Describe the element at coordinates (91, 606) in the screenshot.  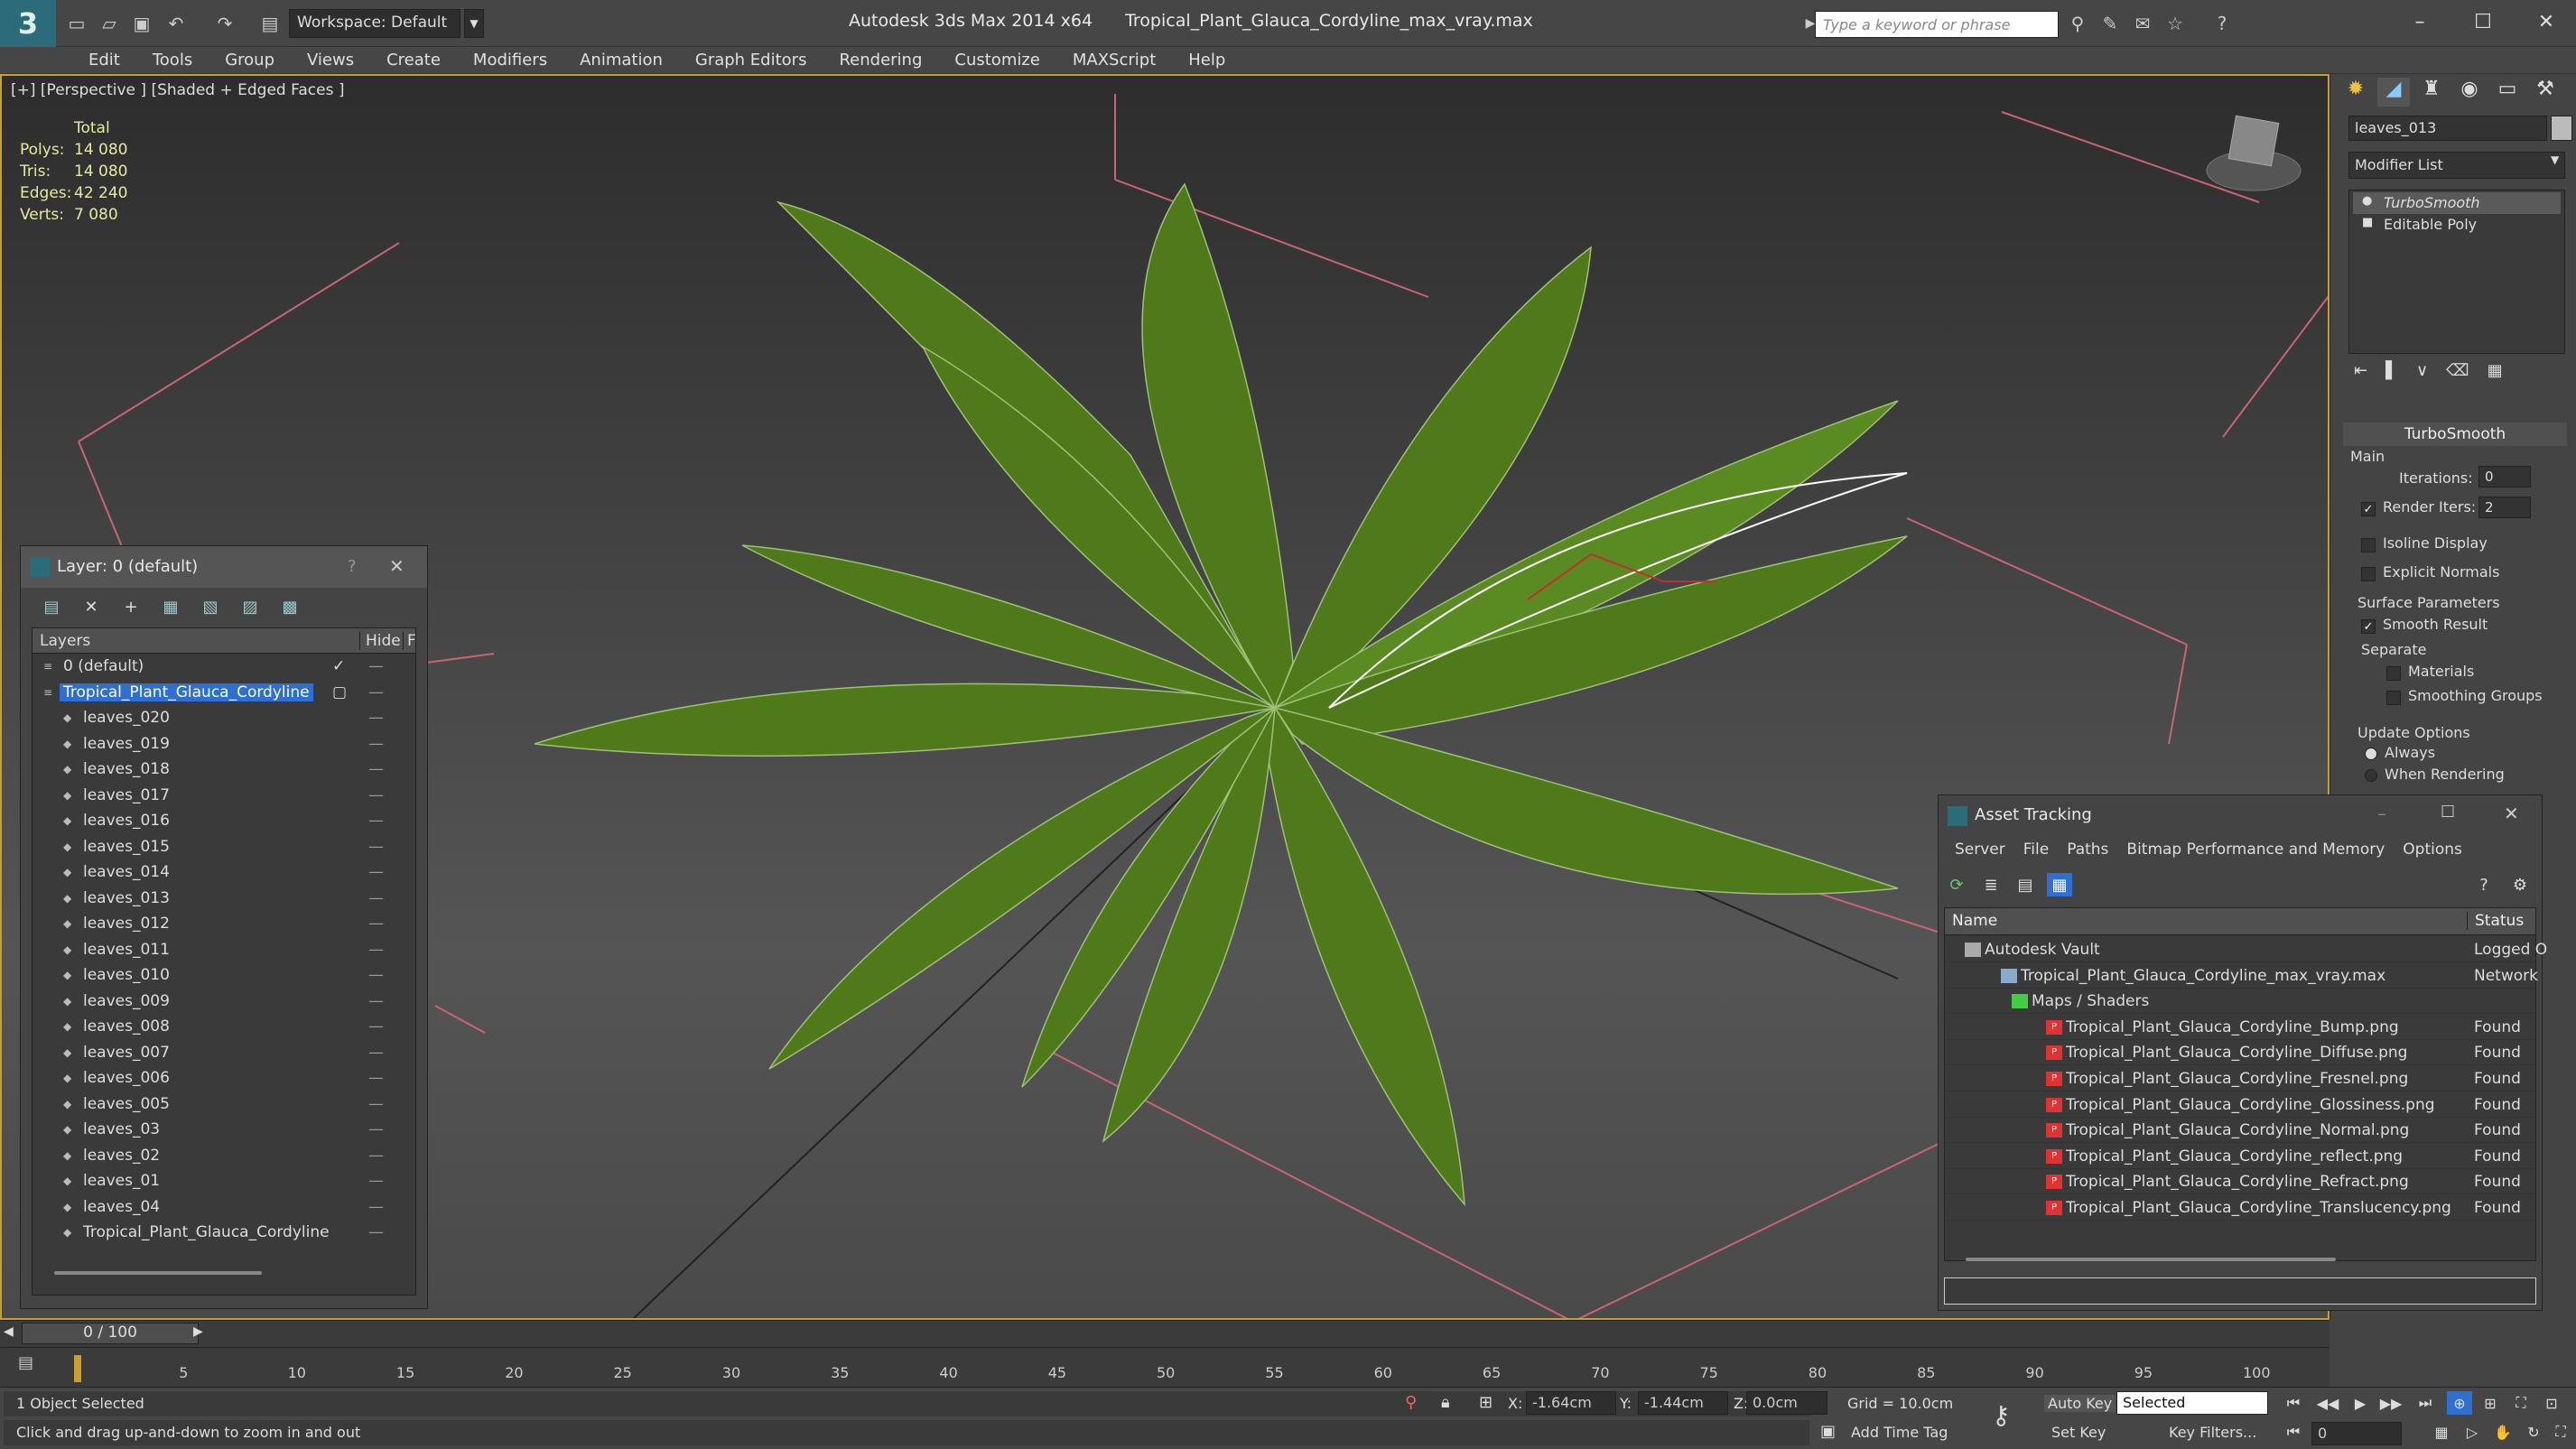
I see `delete-layer-icon: ✕` at that location.